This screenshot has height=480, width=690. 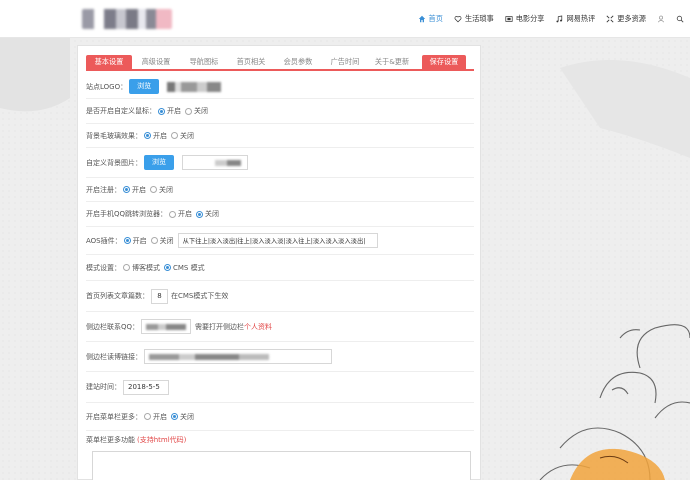 I want to click on setting-logo: 站点LOGO： 浏览, so click(x=280, y=87).